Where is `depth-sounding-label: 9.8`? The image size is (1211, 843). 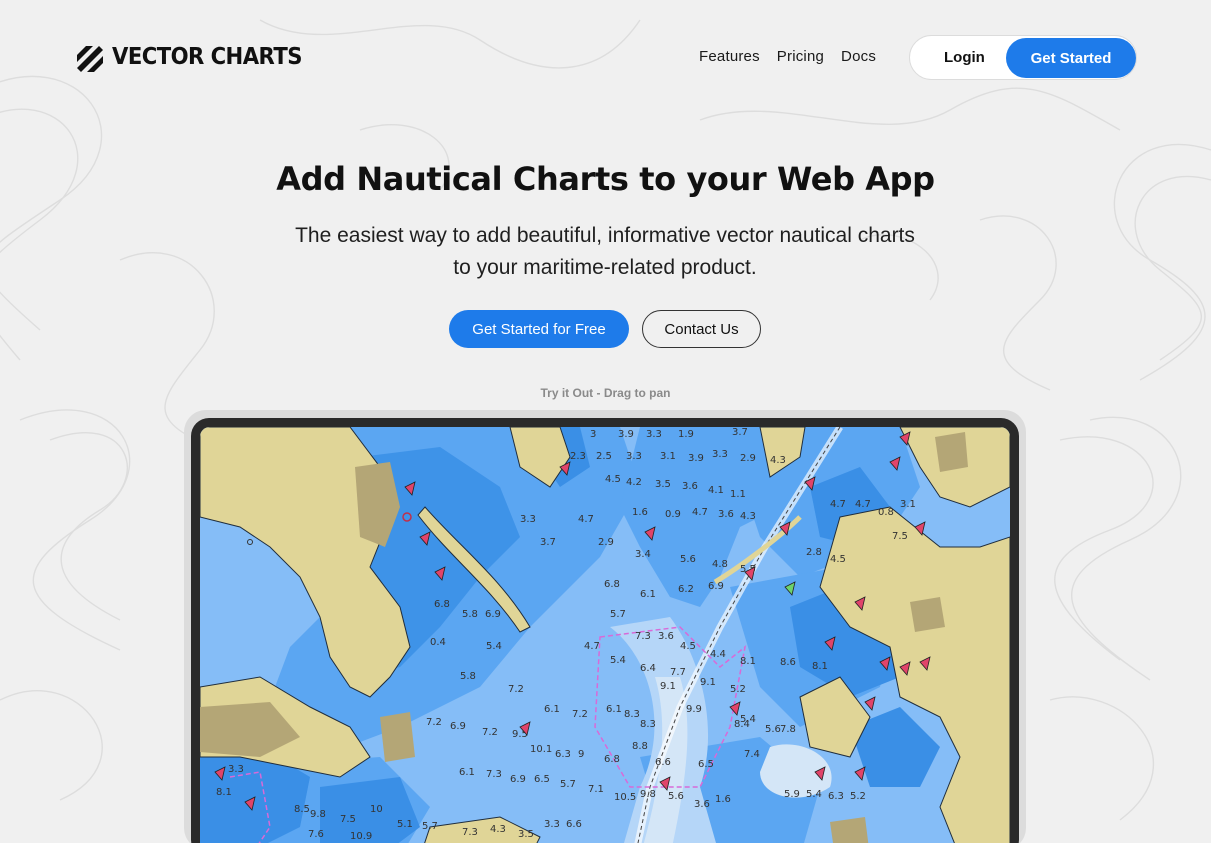 depth-sounding-label: 9.8 is located at coordinates (318, 814).